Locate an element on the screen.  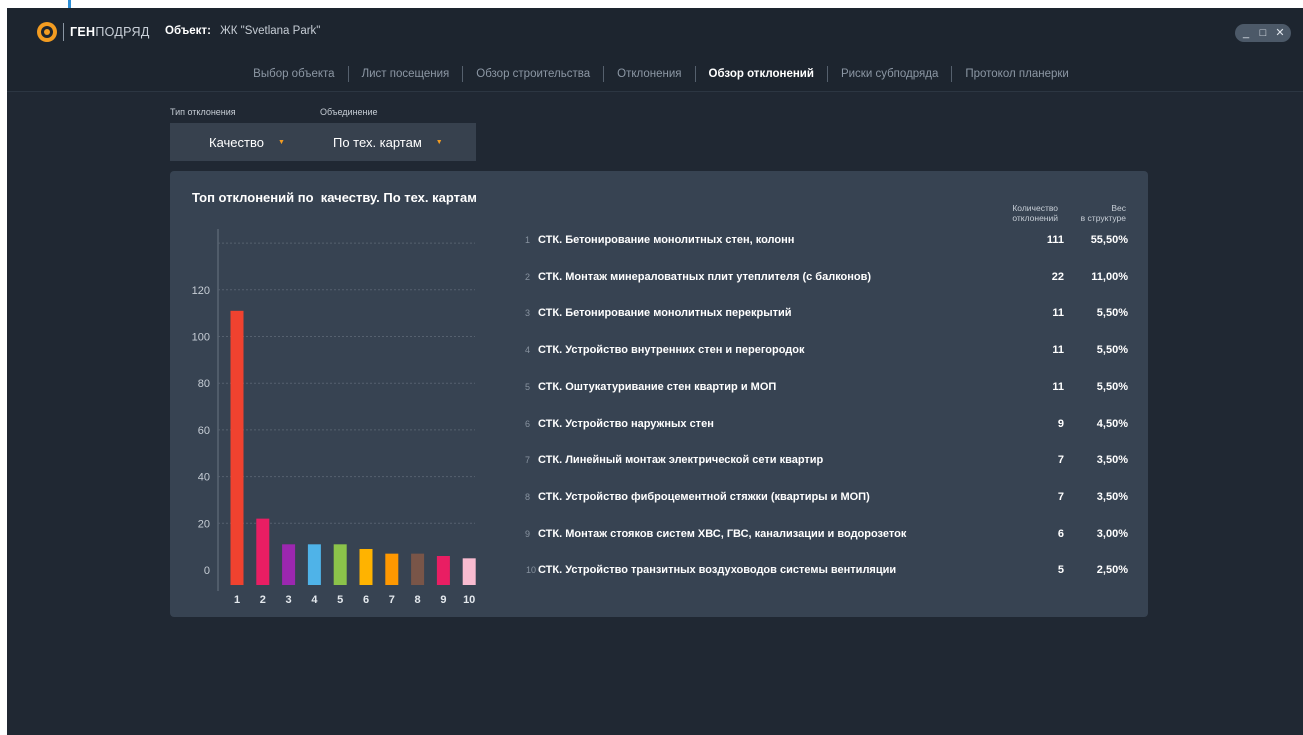
y-tick-label: 120 is located at coordinates (201, 291).